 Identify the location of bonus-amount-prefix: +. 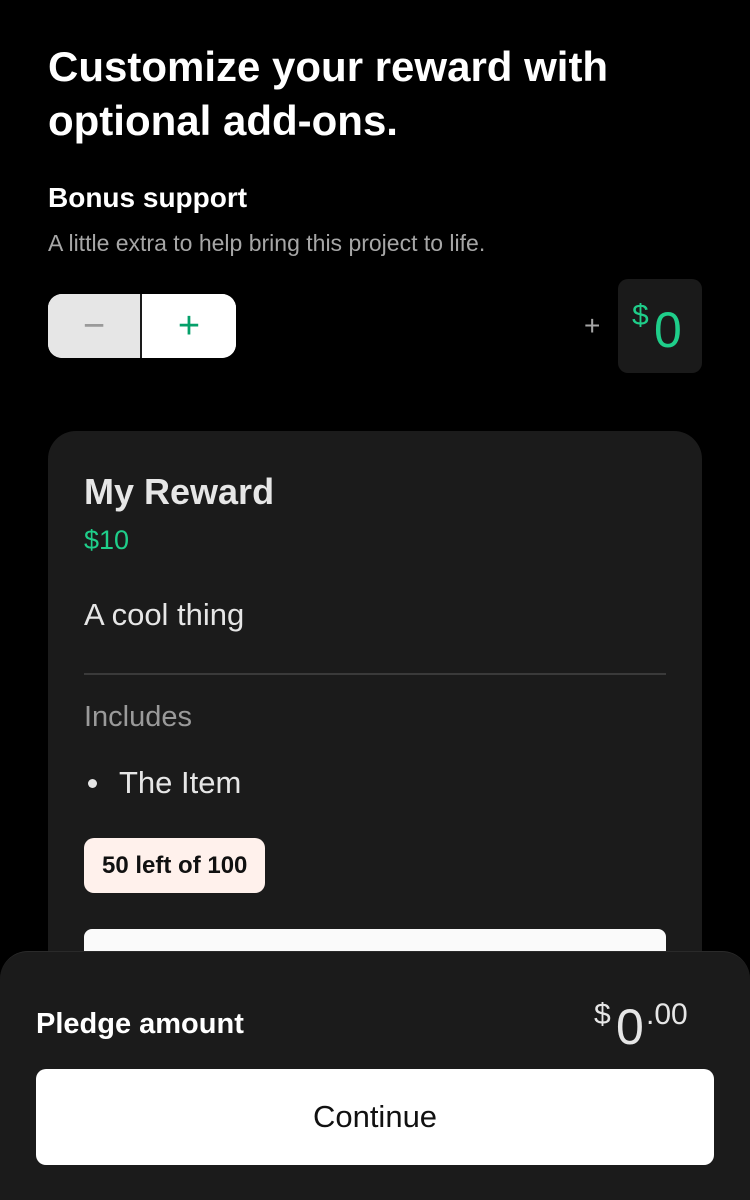
(592, 325).